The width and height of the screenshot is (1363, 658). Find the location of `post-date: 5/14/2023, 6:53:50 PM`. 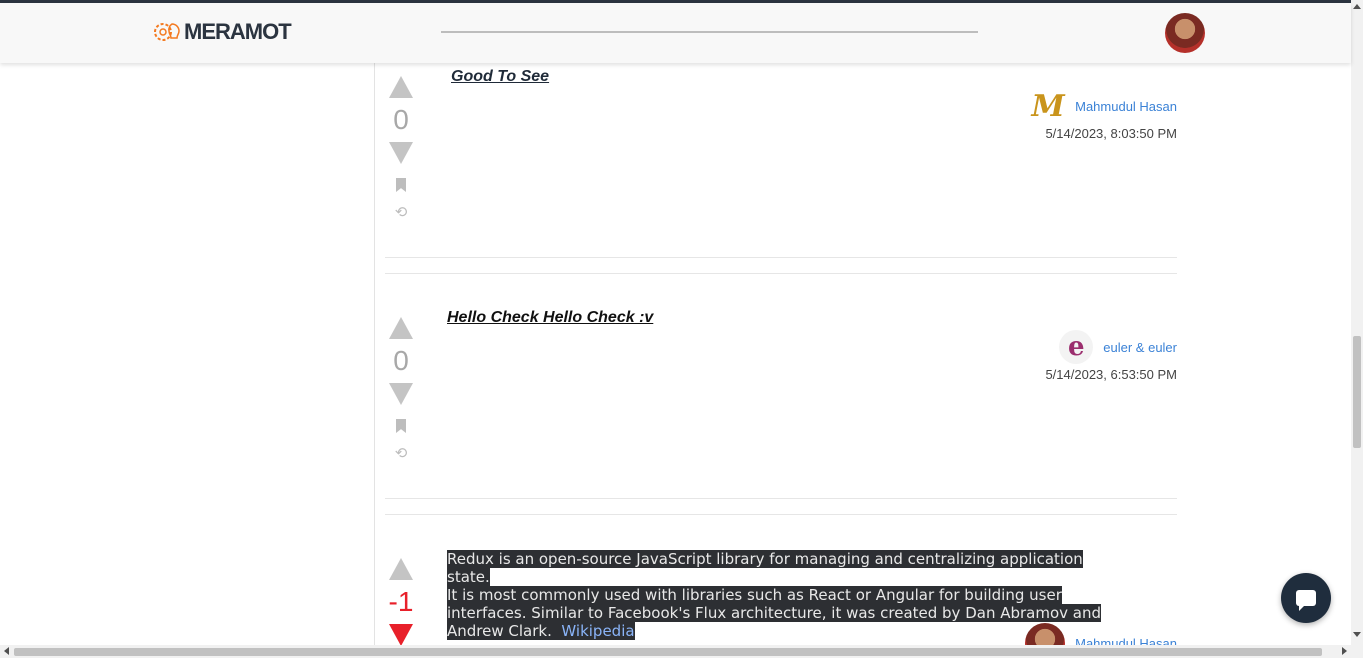

post-date: 5/14/2023, 6:53:50 PM is located at coordinates (1111, 374).